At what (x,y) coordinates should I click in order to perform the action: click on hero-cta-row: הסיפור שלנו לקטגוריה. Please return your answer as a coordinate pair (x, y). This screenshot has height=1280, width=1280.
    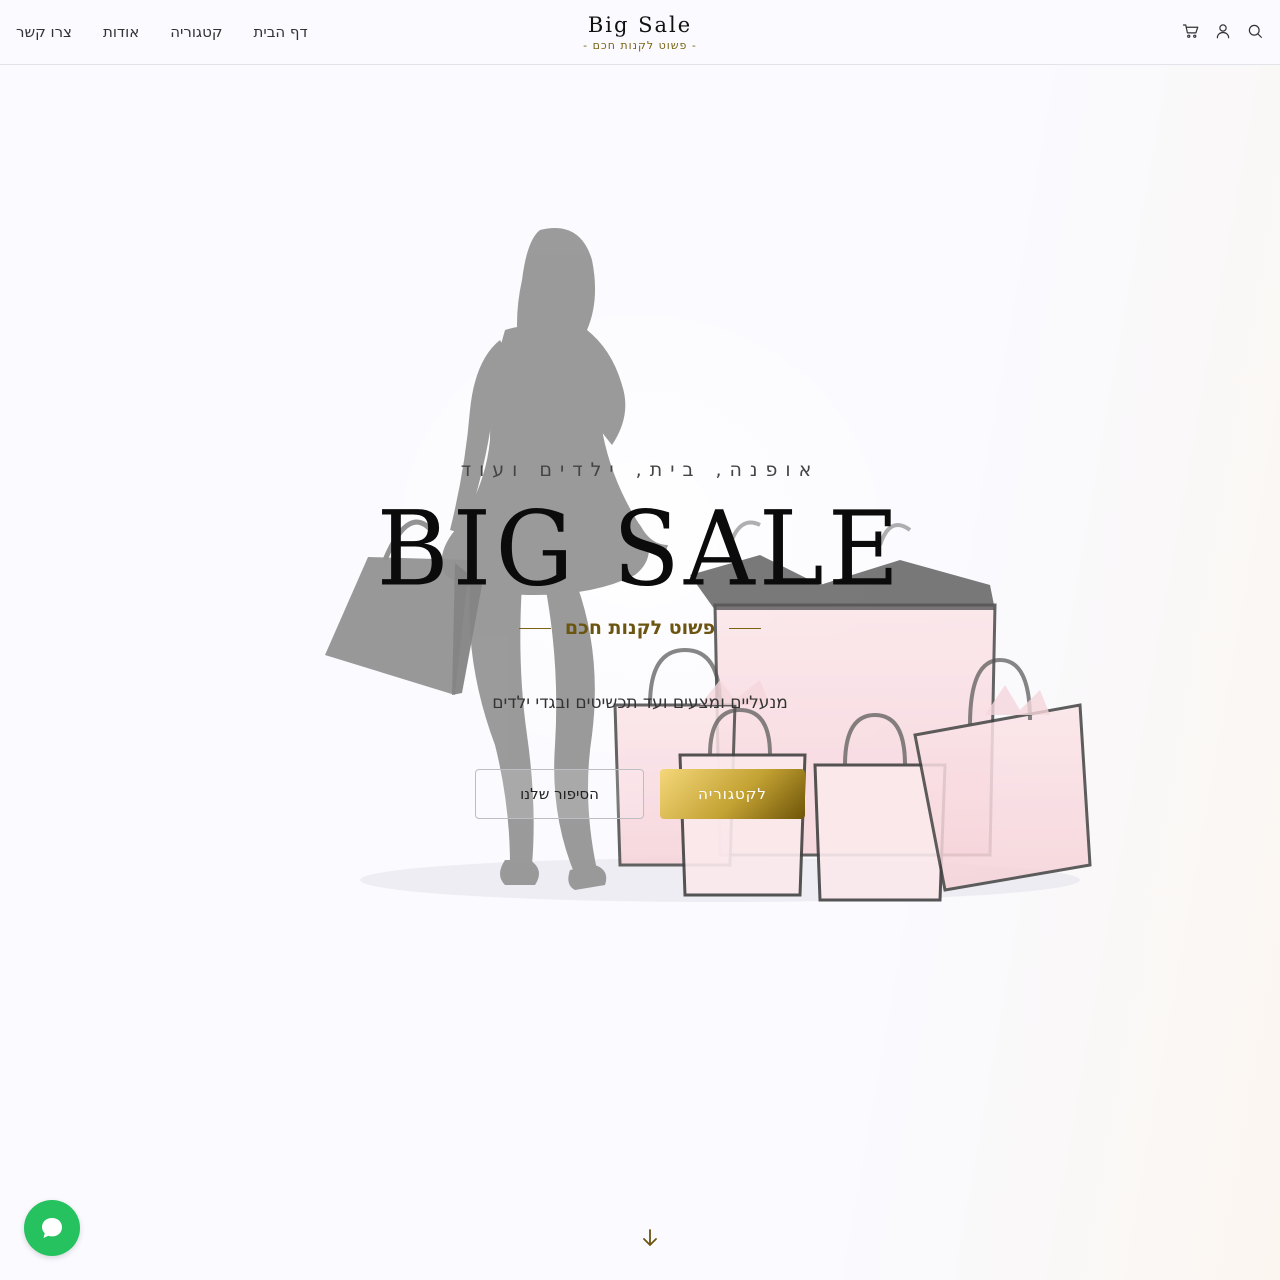
    Looking at the image, I should click on (640, 794).